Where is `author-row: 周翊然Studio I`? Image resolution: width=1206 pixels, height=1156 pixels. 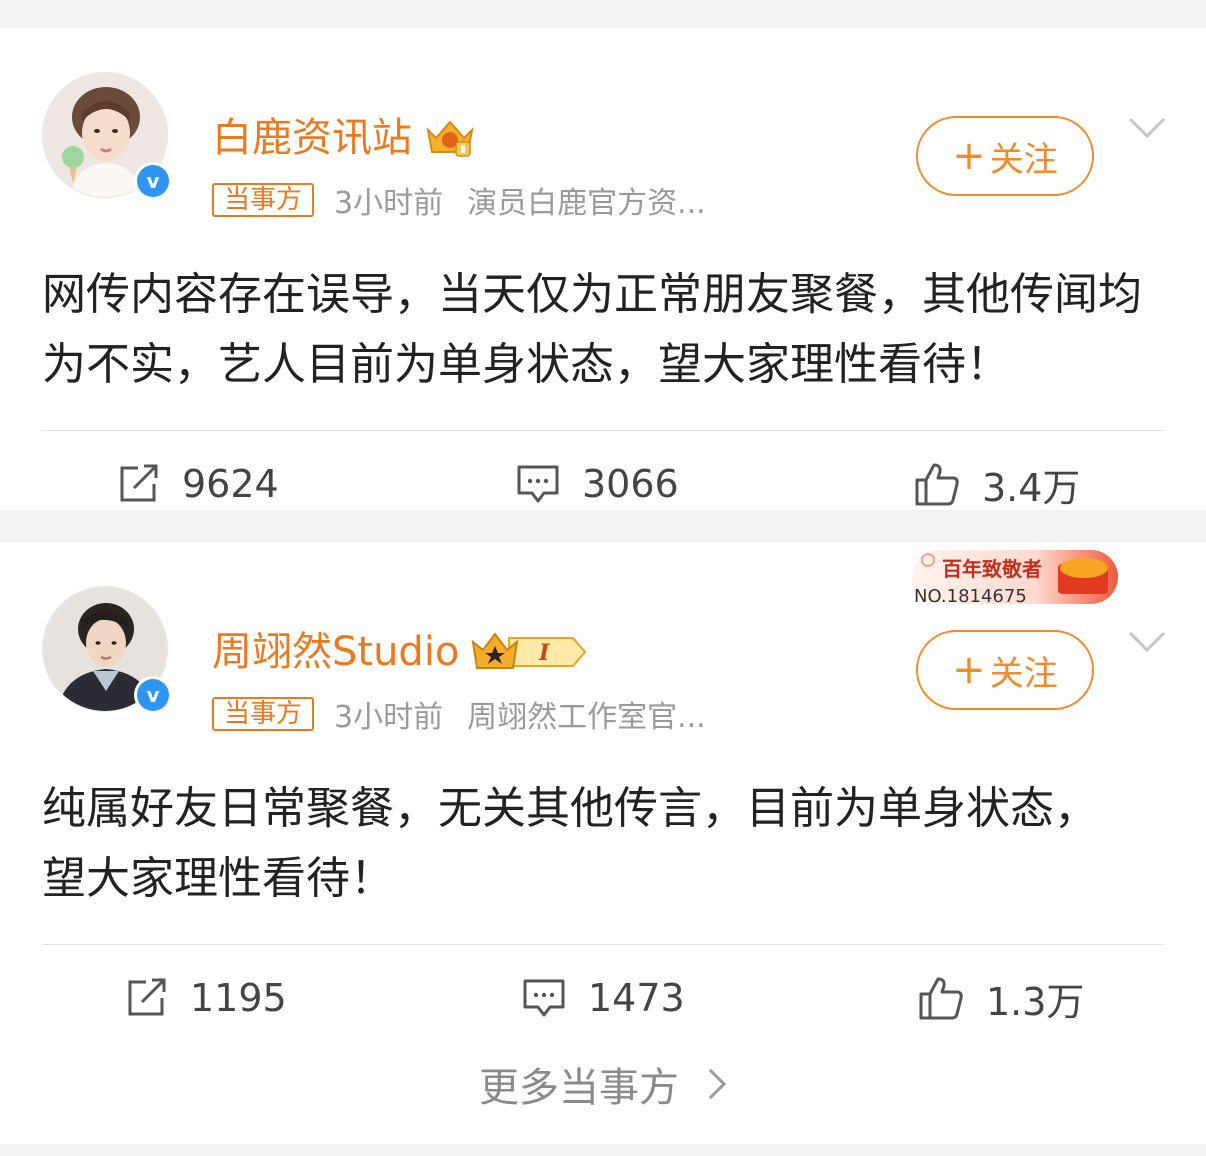
author-row: 周翊然Studio I is located at coordinates (400, 652).